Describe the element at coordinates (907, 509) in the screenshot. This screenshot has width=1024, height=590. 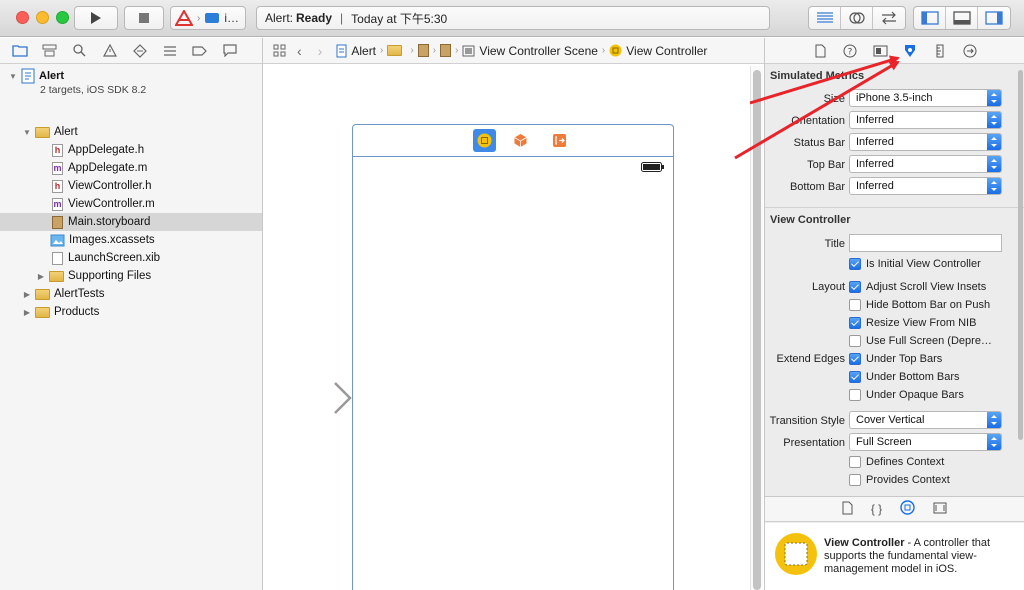
I see `object-library-icon` at that location.